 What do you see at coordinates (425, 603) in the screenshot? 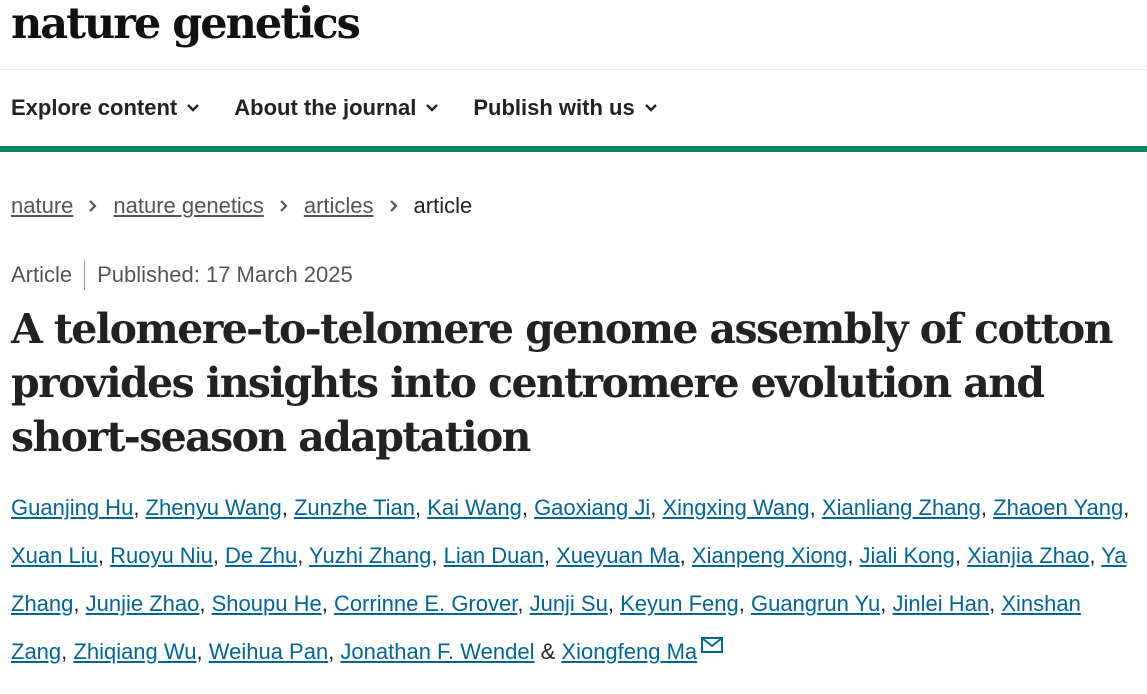
I see `author-link: Corrinne E. Grover` at bounding box center [425, 603].